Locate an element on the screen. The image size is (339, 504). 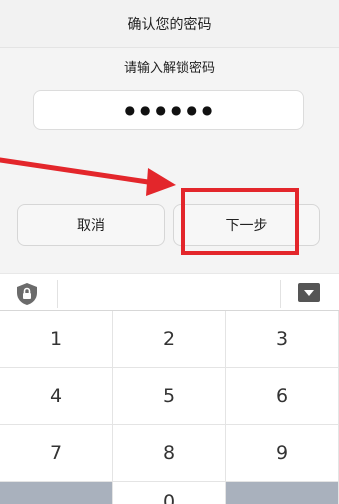
key-5: 5 is located at coordinates (169, 396).